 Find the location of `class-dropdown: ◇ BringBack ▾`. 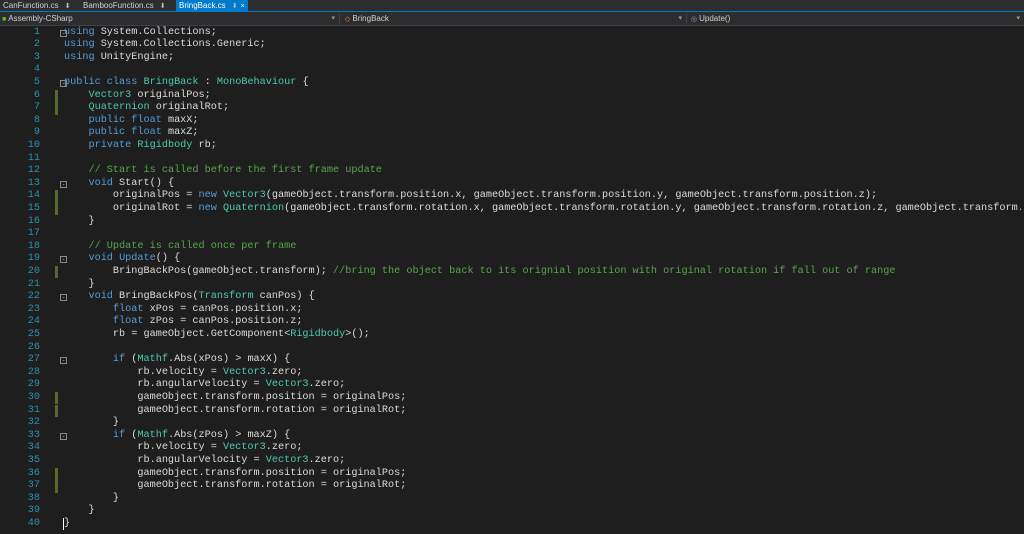

class-dropdown: ◇ BringBack ▾ is located at coordinates (514, 18).